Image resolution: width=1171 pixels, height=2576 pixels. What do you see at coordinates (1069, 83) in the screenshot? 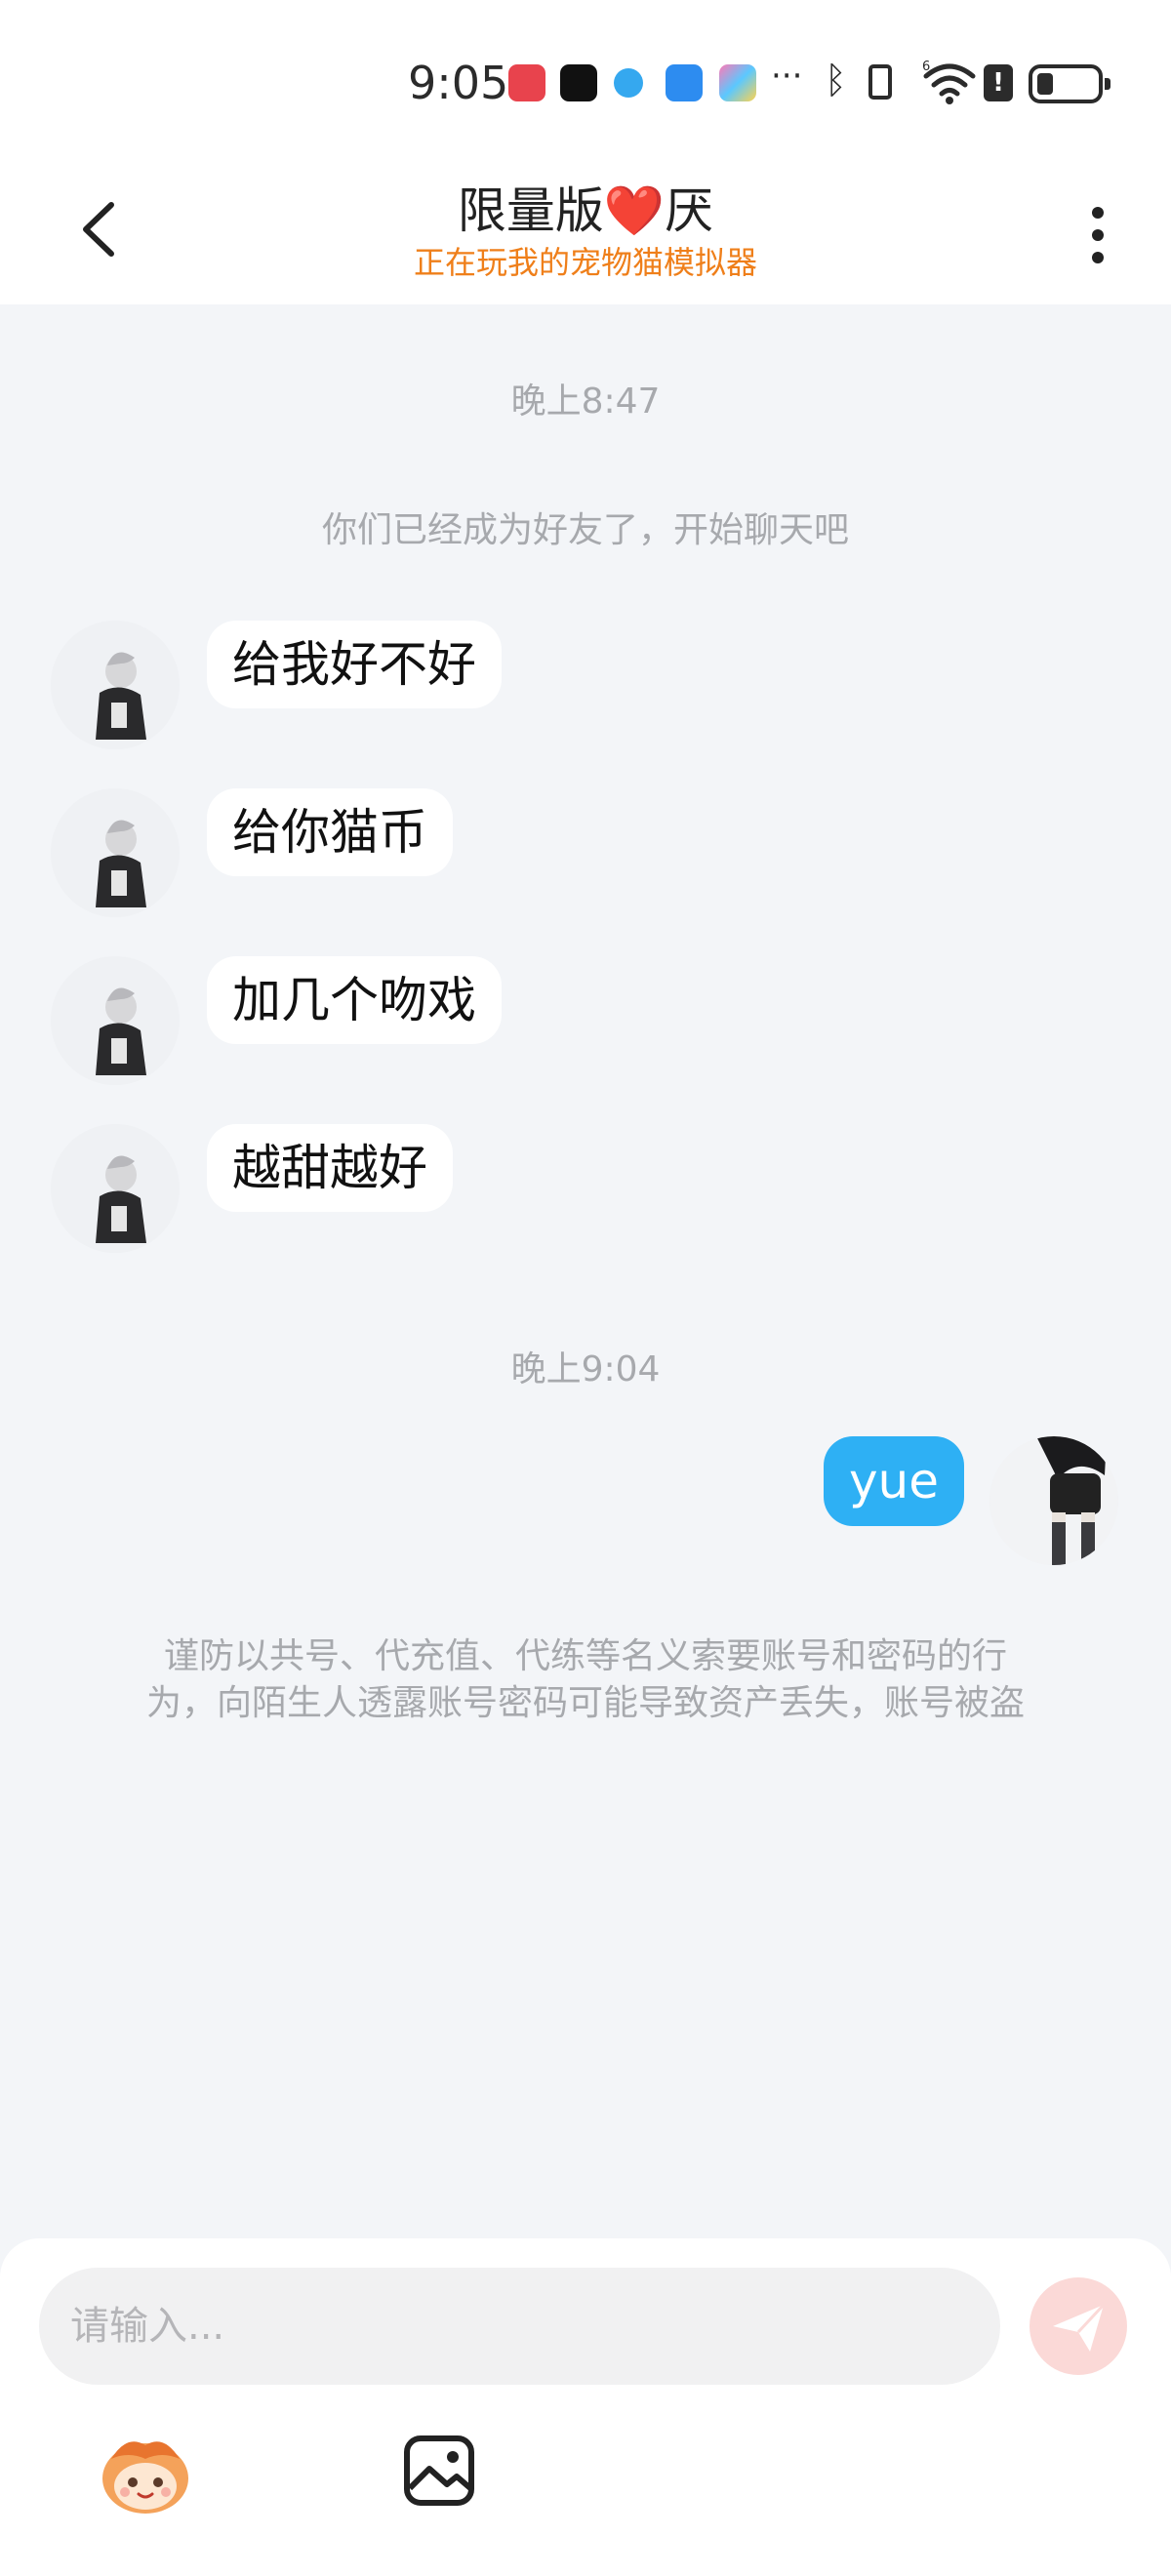
I see `battery-icon` at bounding box center [1069, 83].